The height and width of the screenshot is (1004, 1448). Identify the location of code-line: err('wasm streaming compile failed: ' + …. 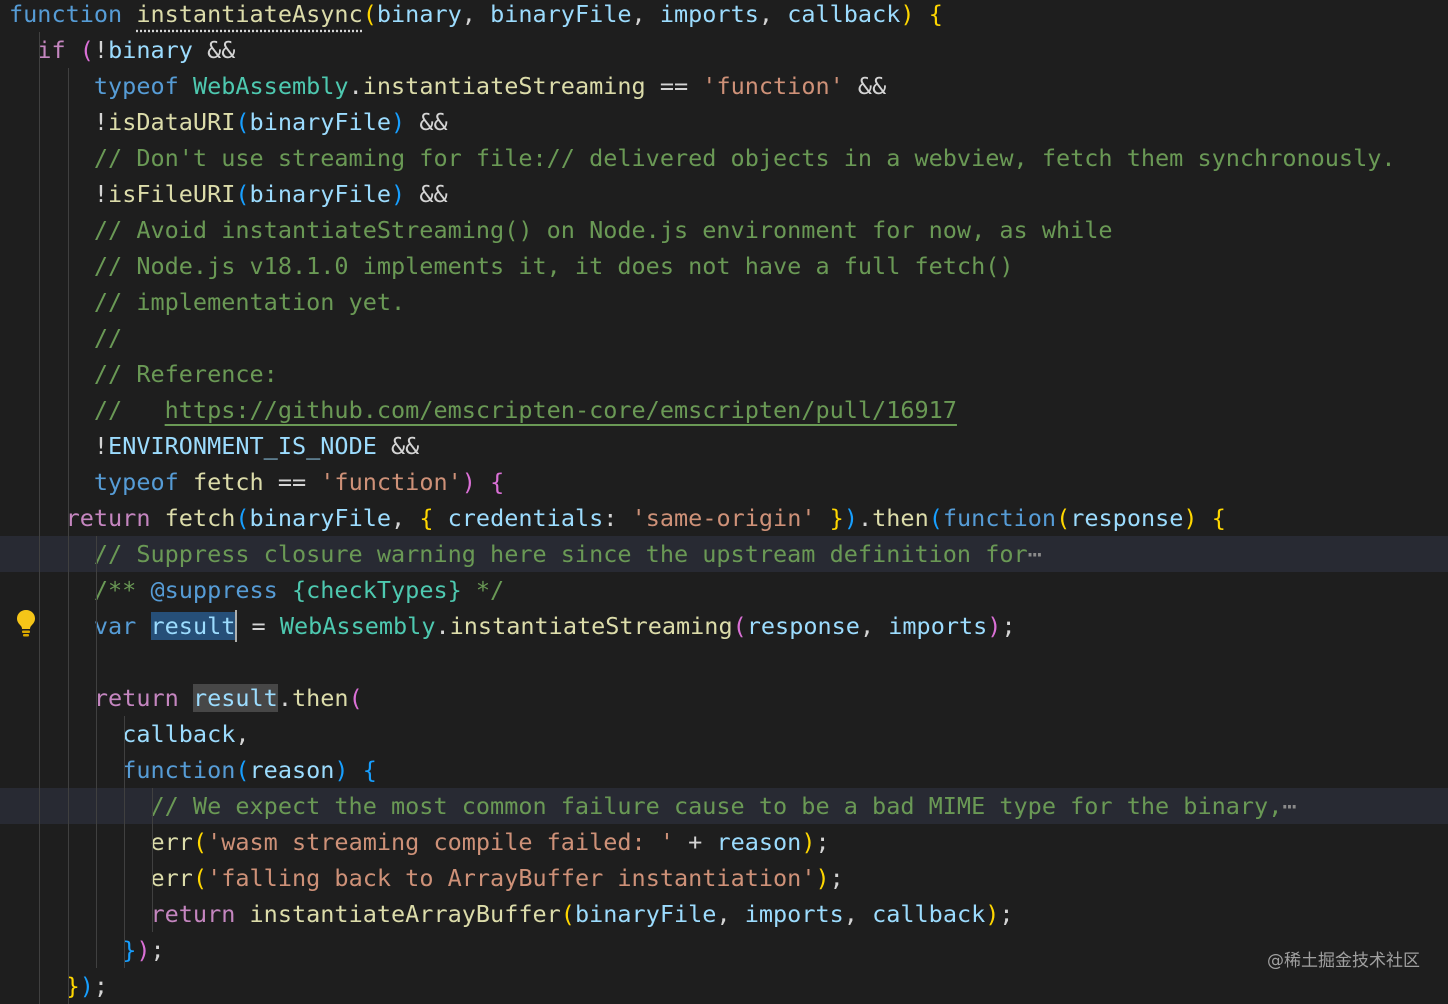
(724, 842).